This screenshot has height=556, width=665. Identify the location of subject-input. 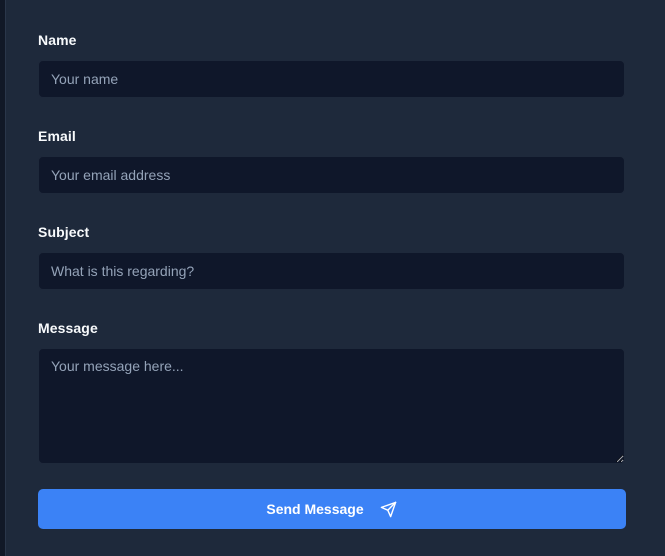
(331, 271).